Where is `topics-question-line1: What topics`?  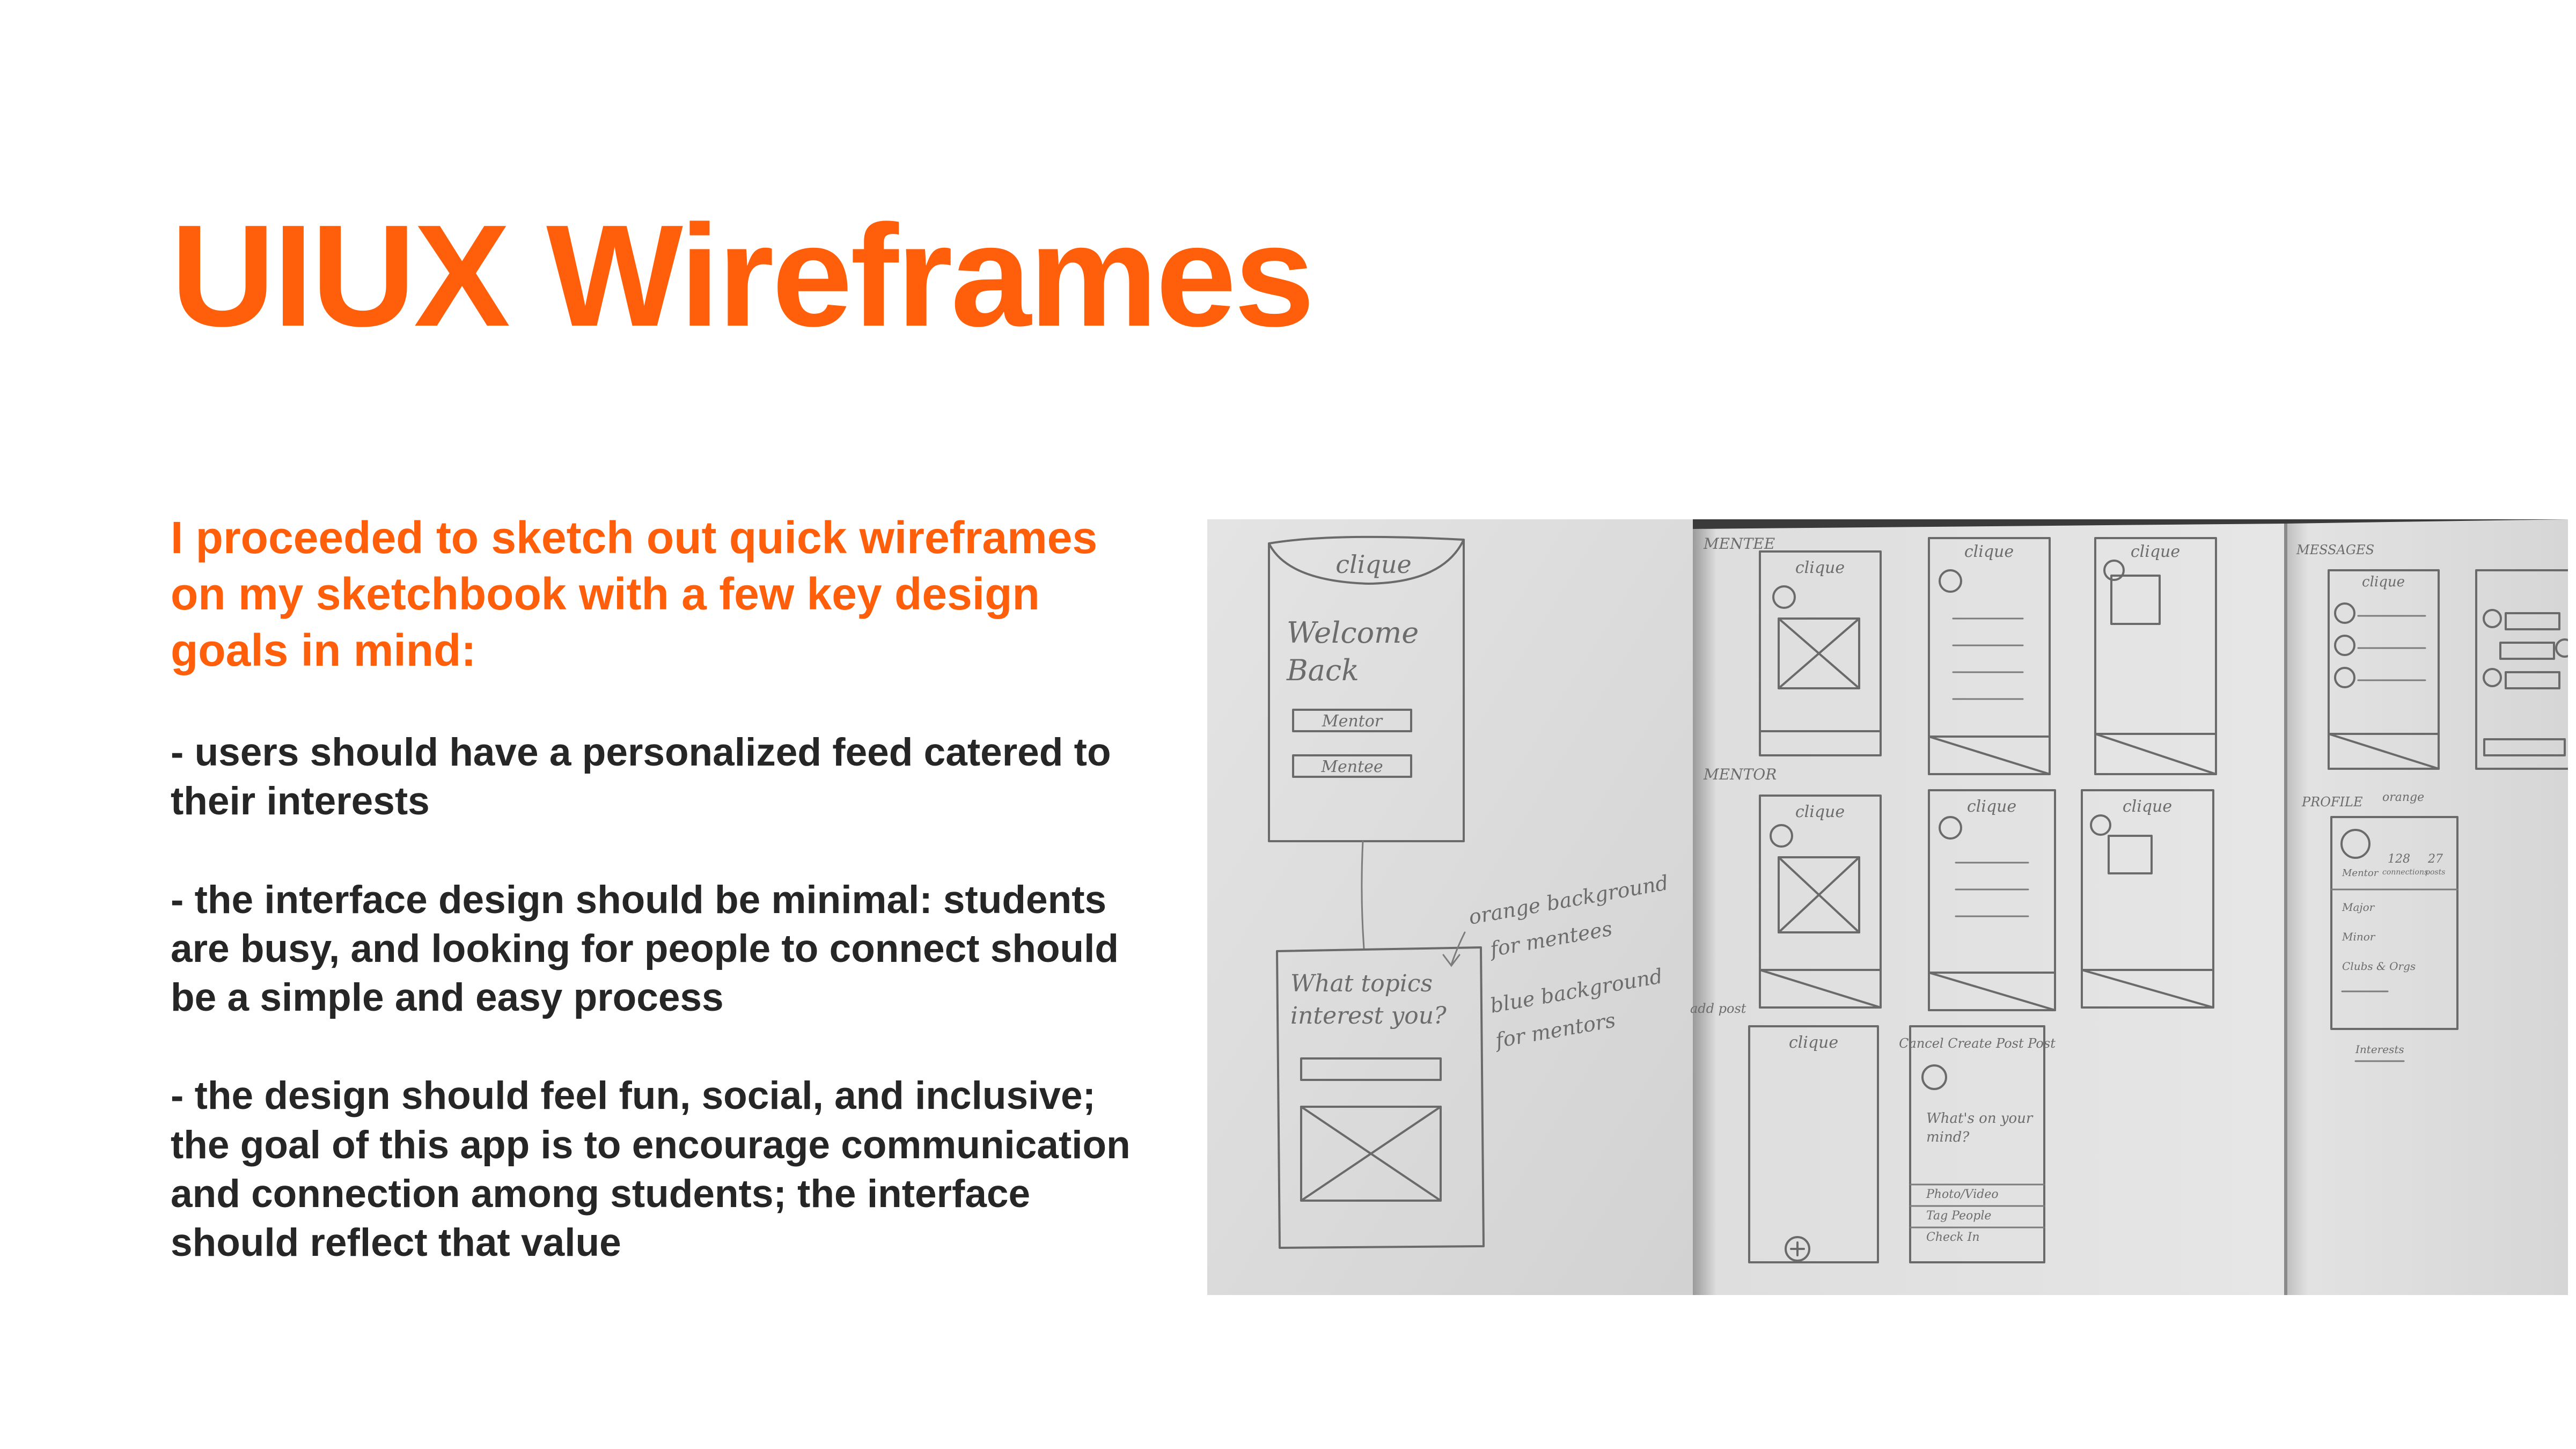 topics-question-line1: What topics is located at coordinates (1361, 983).